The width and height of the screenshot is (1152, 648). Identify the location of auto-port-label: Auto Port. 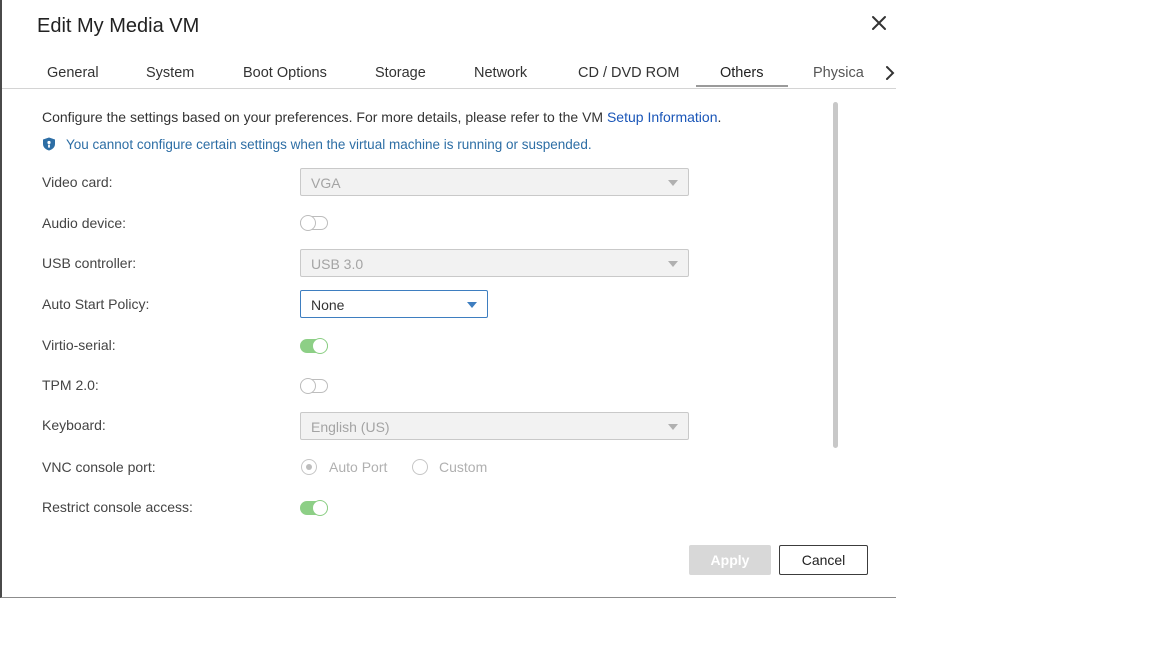
(358, 467).